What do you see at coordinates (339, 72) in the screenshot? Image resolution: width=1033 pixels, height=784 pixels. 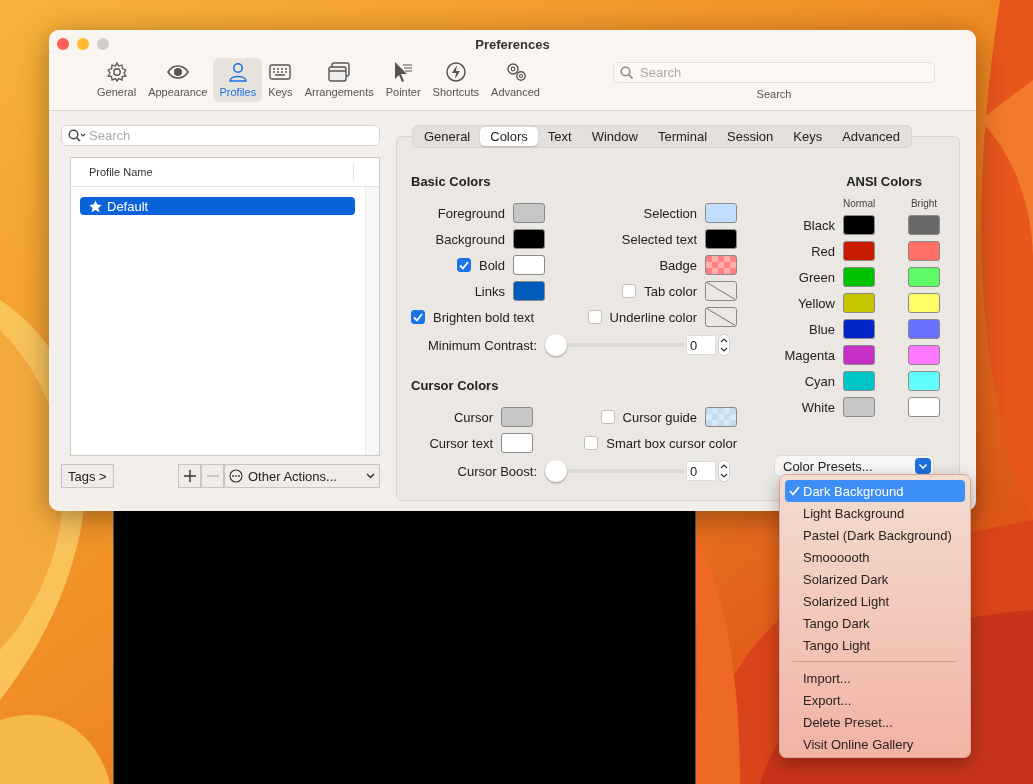 I see `windows-icon` at bounding box center [339, 72].